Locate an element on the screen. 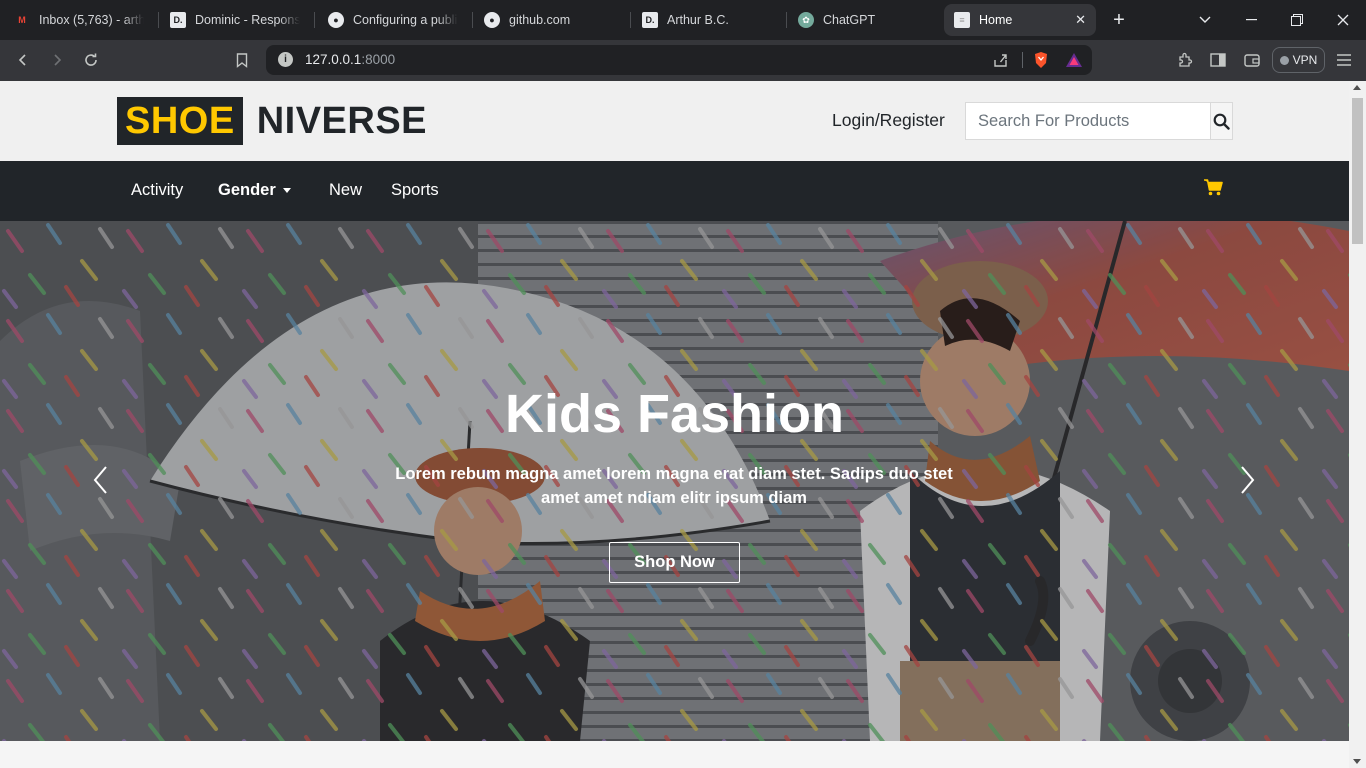 The width and height of the screenshot is (1366, 768). cart-button is located at coordinates (1213, 190).